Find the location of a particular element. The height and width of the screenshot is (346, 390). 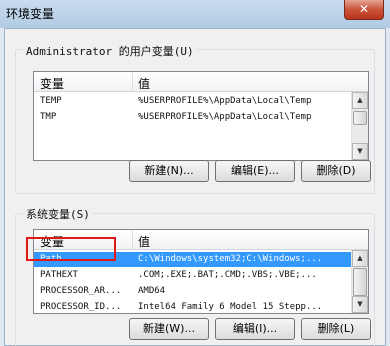

title-bar: 环境变量 ✕ is located at coordinates (195, 14).